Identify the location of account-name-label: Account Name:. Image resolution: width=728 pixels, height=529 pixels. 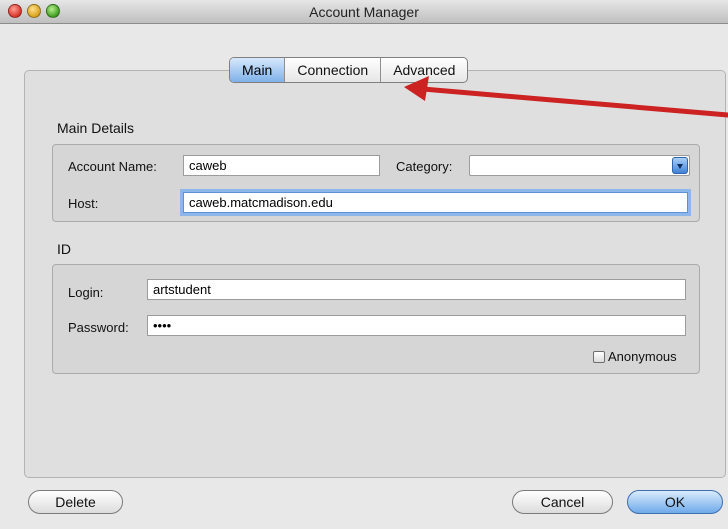
(112, 166).